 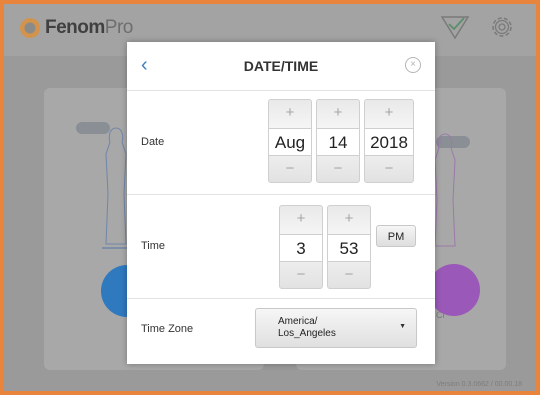 I want to click on logo-text: FenomPro, so click(x=89, y=27).